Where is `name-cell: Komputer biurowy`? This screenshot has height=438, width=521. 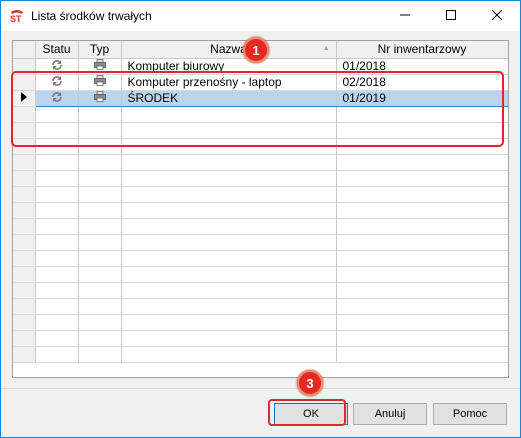 name-cell: Komputer biurowy is located at coordinates (229, 66).